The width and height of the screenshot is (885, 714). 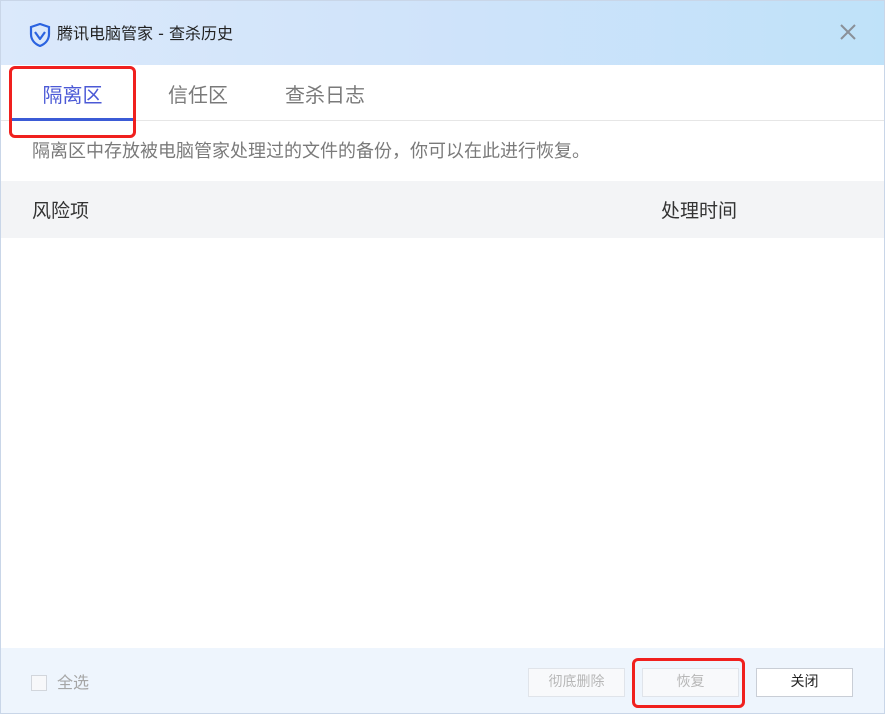 I want to click on footer-bar: 全选 彻底删除 恢复 关闭, so click(x=442, y=680).